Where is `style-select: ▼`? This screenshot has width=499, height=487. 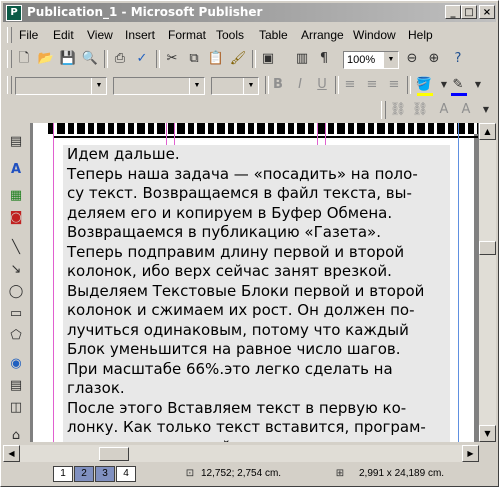 style-select: ▼ is located at coordinates (61, 86).